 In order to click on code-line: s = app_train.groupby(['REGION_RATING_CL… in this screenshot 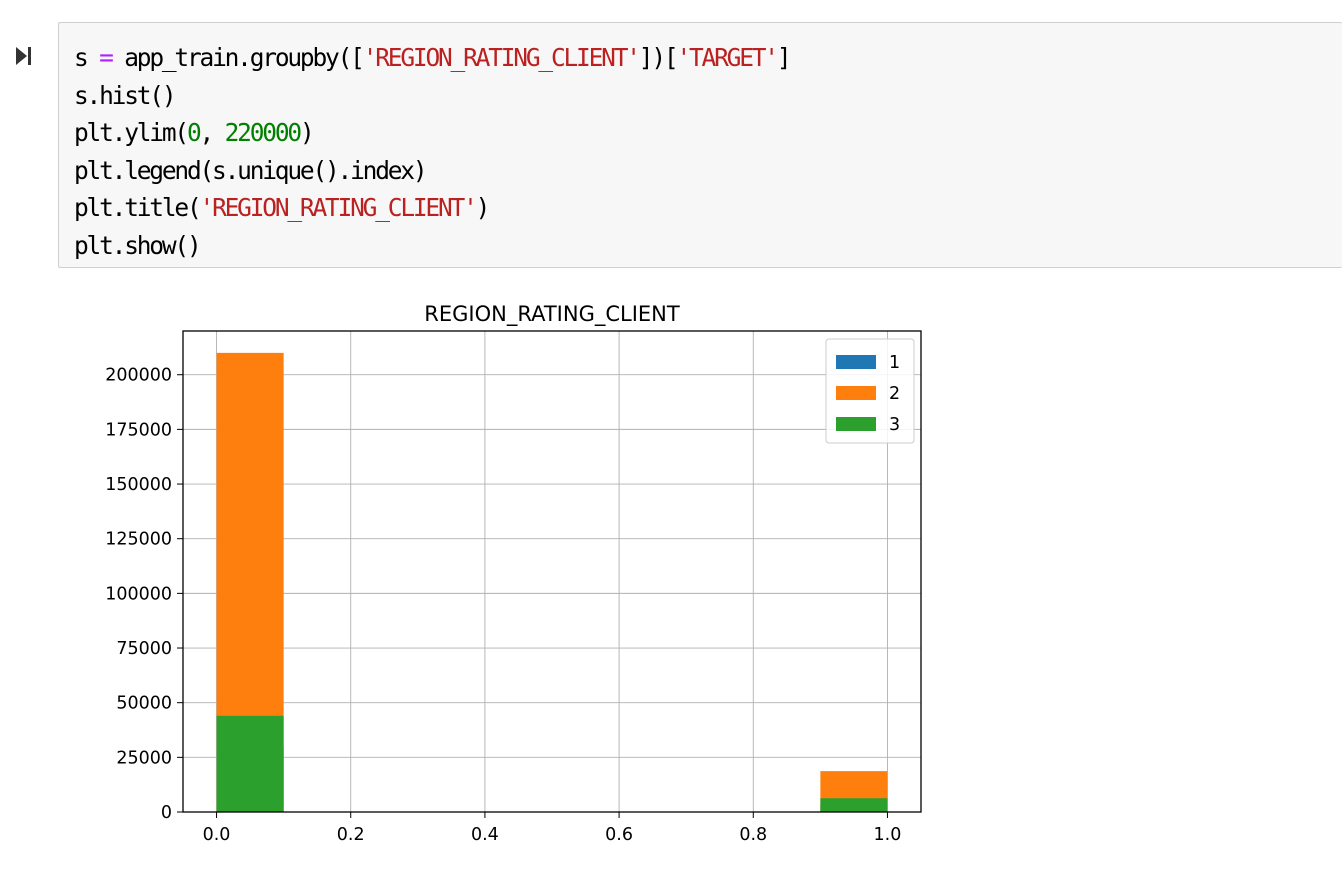, I will do `click(433, 58)`.